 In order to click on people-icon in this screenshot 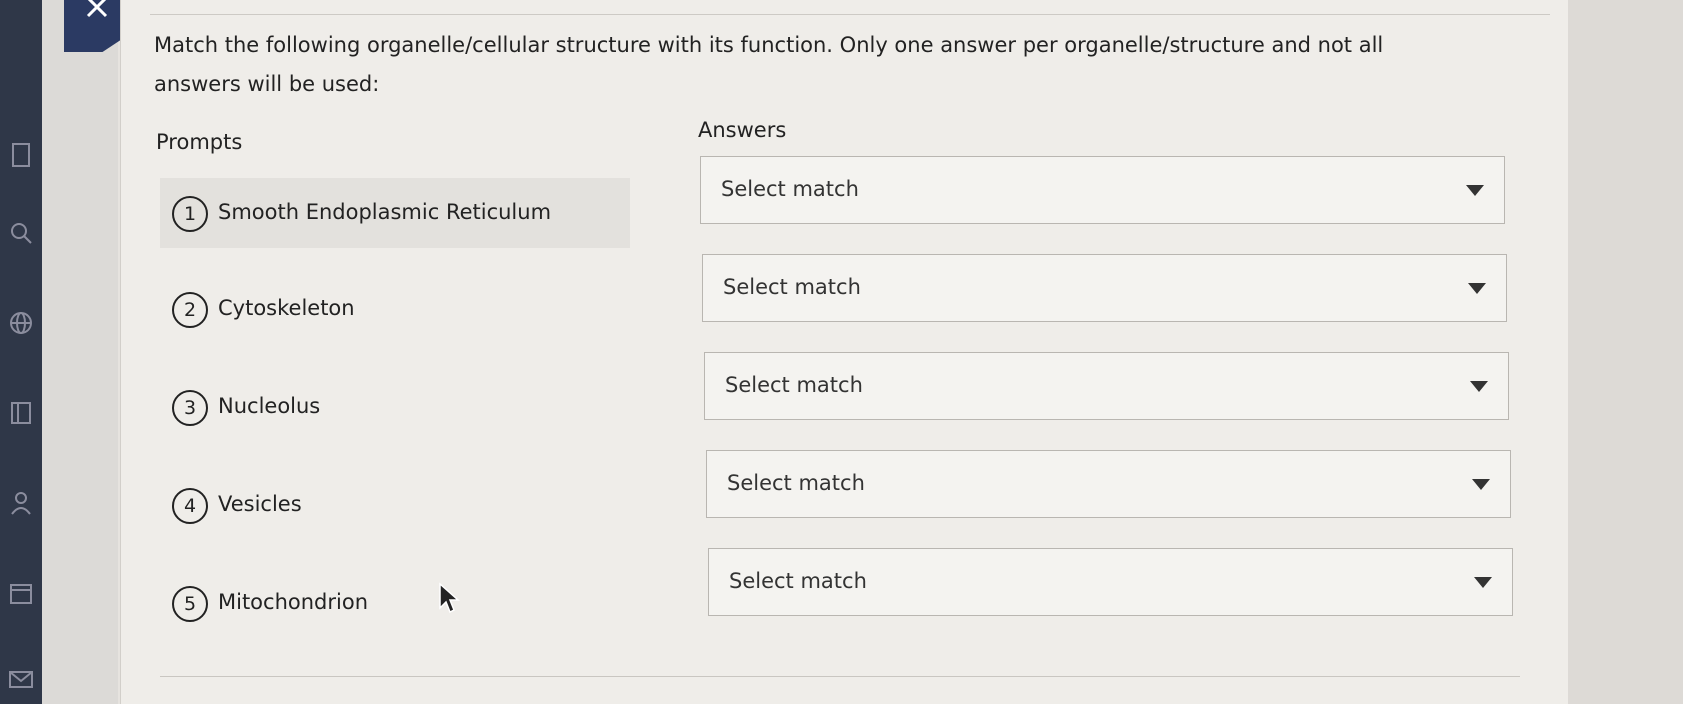, I will do `click(21, 503)`.